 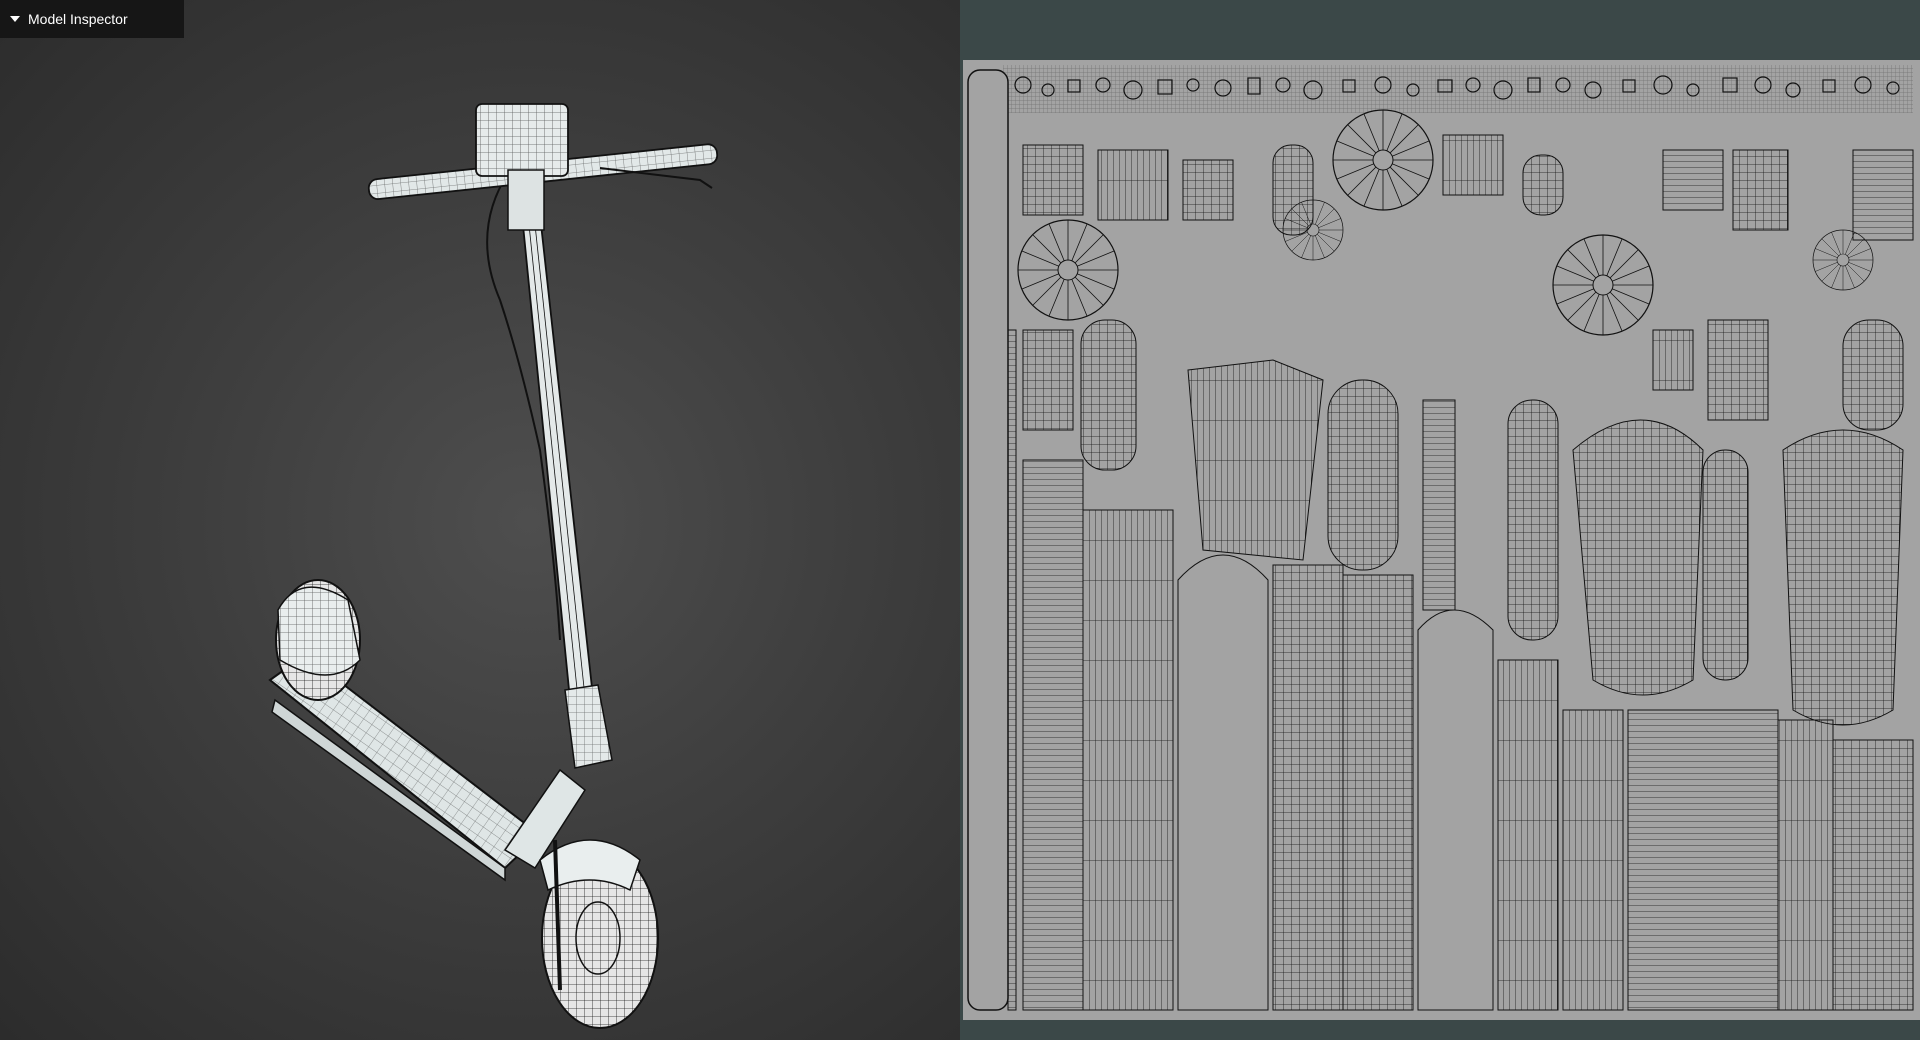 What do you see at coordinates (318, 640) in the screenshot?
I see `rear-wheel` at bounding box center [318, 640].